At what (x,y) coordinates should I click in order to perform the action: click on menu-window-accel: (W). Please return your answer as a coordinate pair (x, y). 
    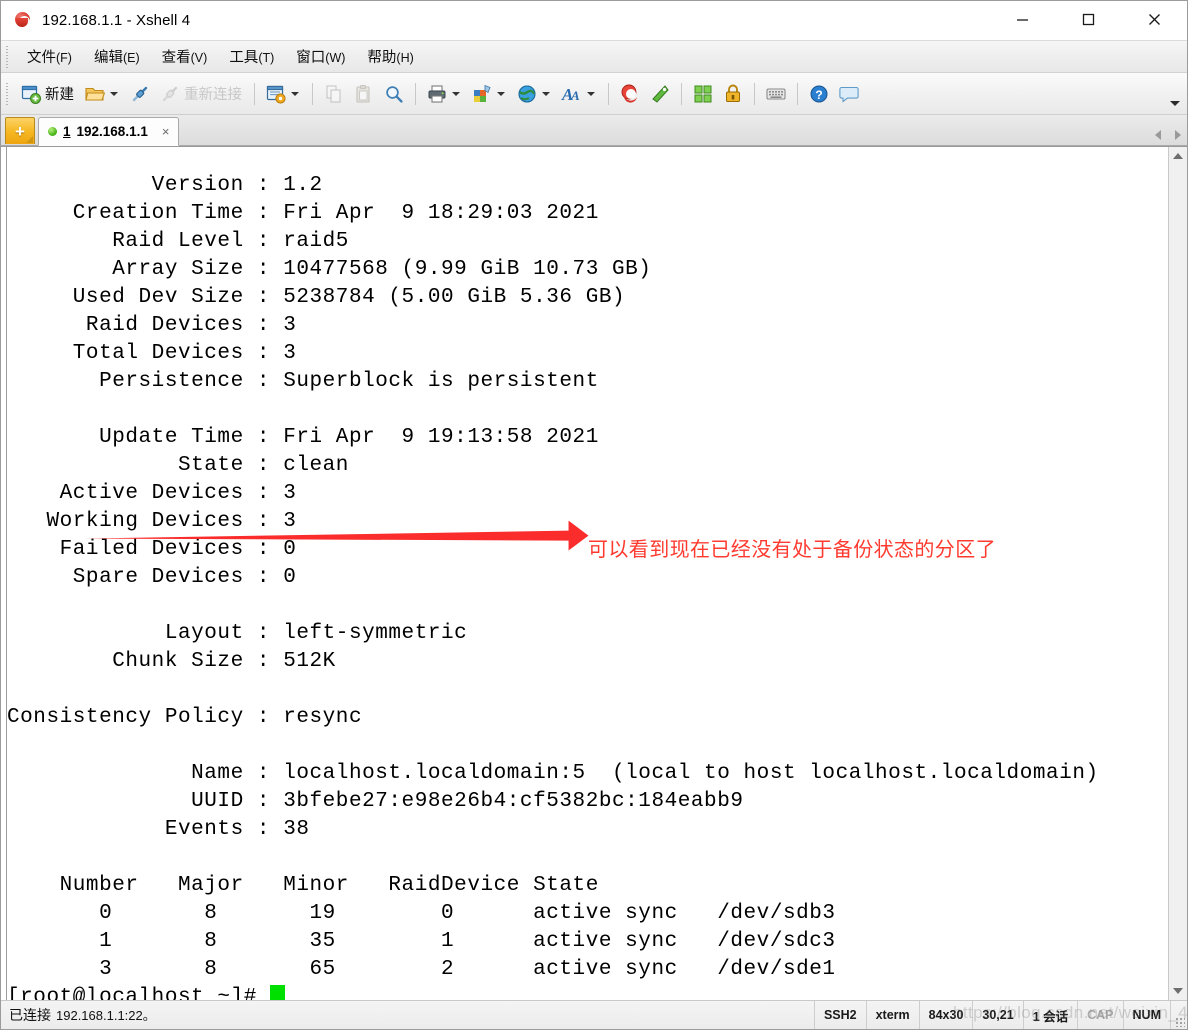
    Looking at the image, I should click on (335, 58).